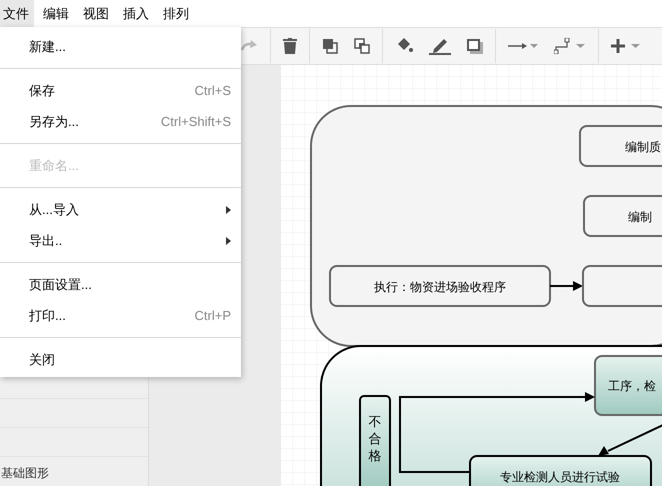 The height and width of the screenshot is (486, 662). I want to click on menu-item: 关闭, so click(120, 359).